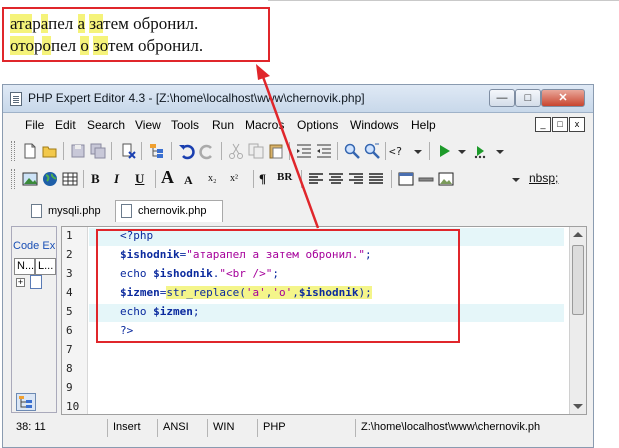 Image resolution: width=619 pixels, height=448 pixels. I want to click on nbsp-button: nbsp;, so click(543, 178).